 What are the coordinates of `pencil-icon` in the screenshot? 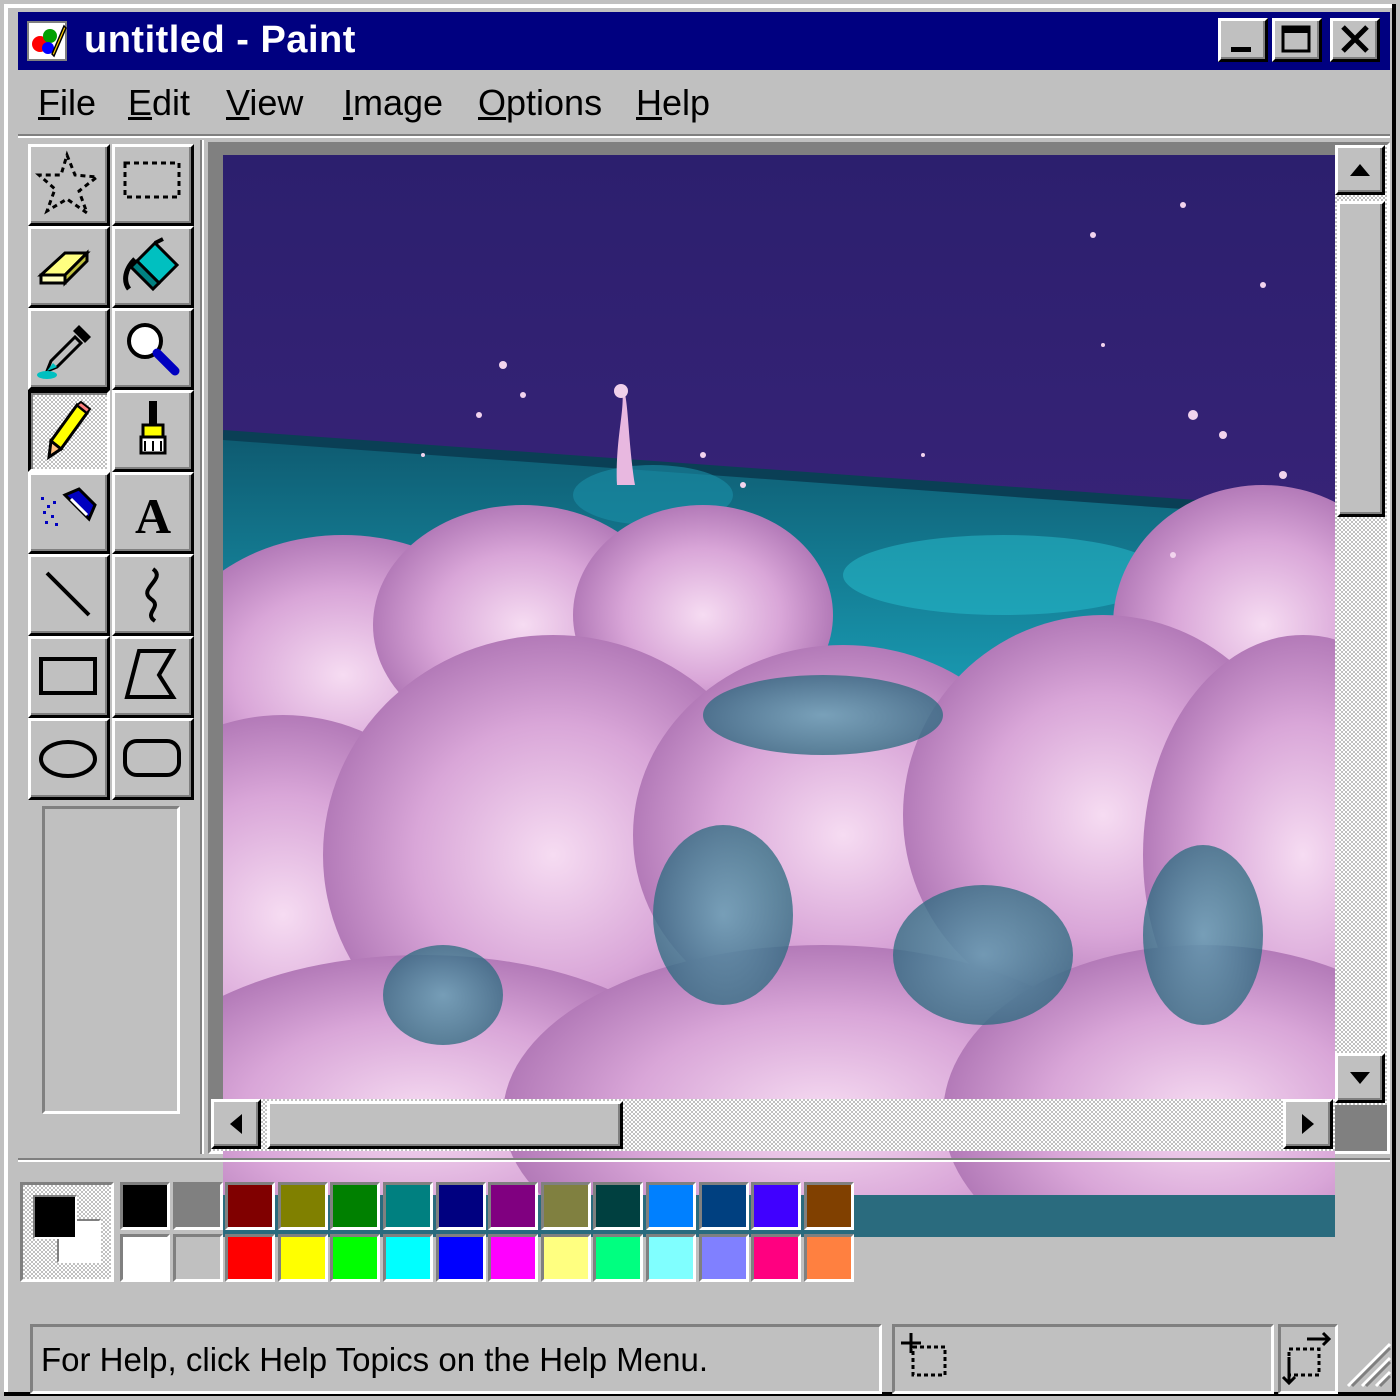 It's located at (69, 430).